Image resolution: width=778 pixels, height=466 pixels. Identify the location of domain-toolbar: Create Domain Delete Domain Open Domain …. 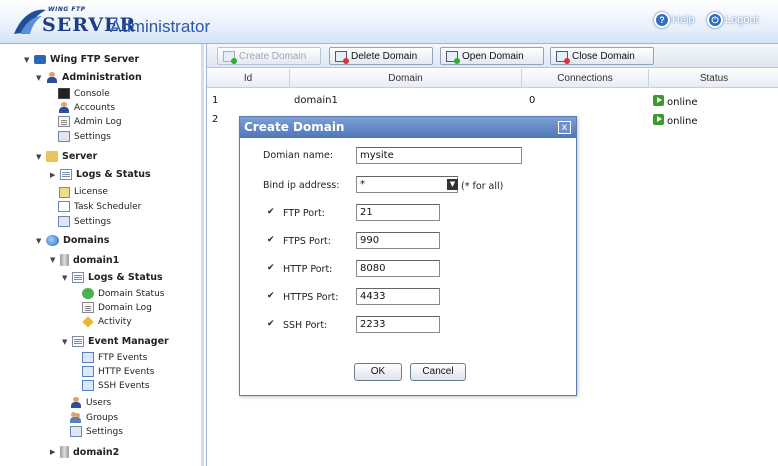
(492, 56).